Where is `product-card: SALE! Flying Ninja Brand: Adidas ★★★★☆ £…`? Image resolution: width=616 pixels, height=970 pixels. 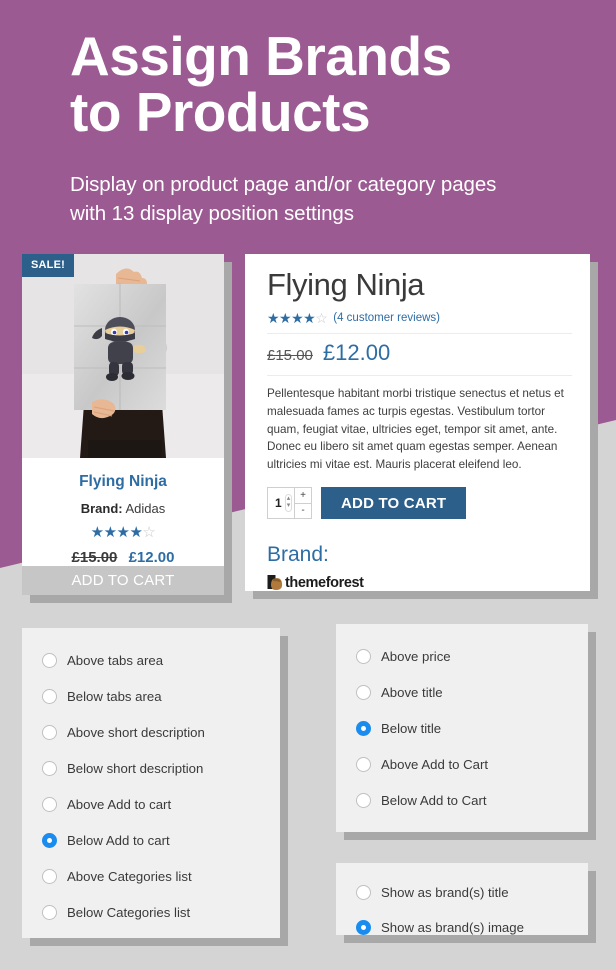
product-card: SALE! Flying Ninja Brand: Adidas ★★★★☆ £… is located at coordinates (123, 424).